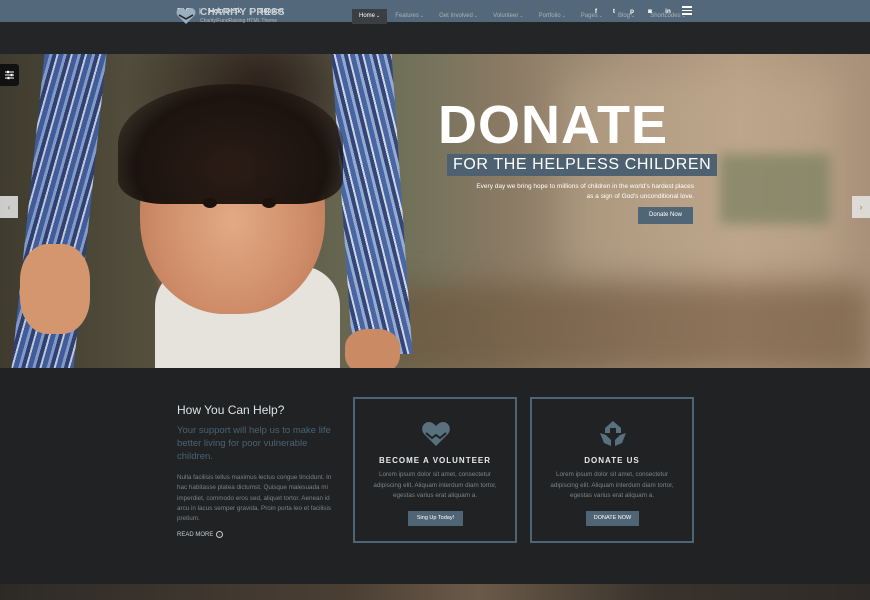 This screenshot has width=870, height=600. Describe the element at coordinates (665, 215) in the screenshot. I see `donate-now-button: Donate Now` at that location.